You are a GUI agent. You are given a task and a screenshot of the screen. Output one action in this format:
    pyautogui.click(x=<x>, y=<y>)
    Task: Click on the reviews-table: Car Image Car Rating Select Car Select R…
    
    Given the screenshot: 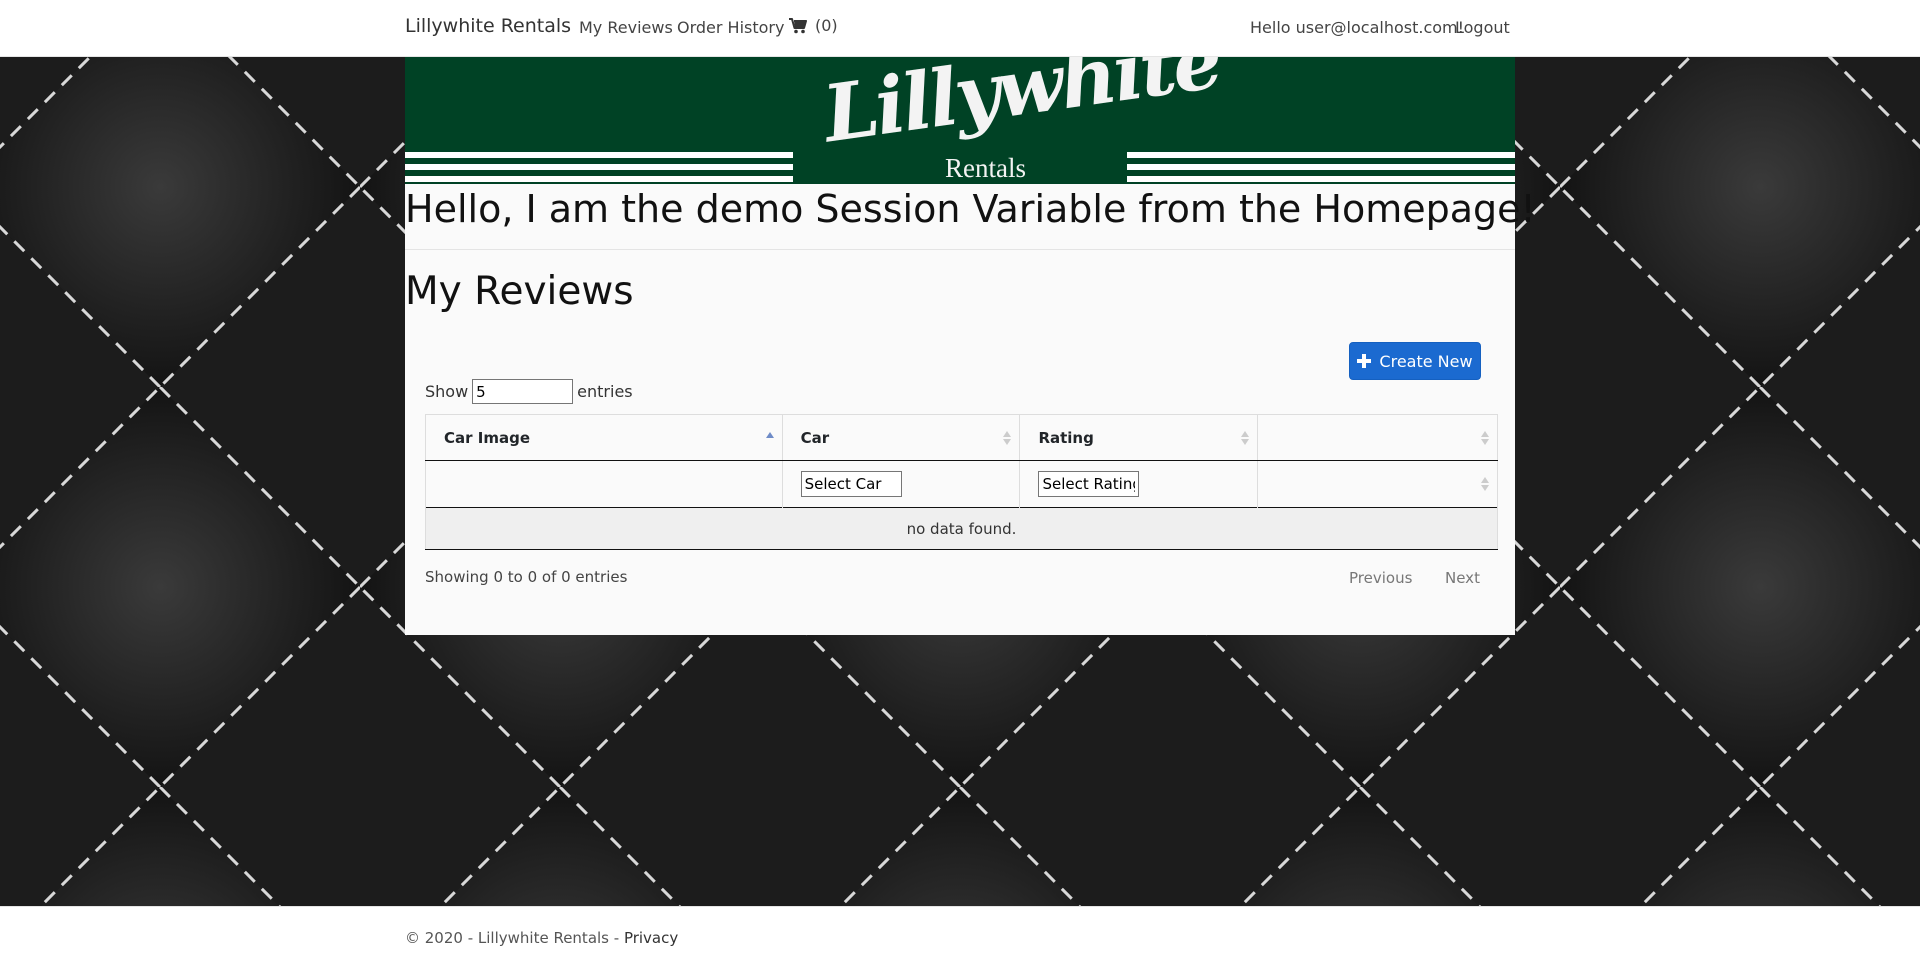 What is the action you would take?
    pyautogui.click(x=961, y=482)
    